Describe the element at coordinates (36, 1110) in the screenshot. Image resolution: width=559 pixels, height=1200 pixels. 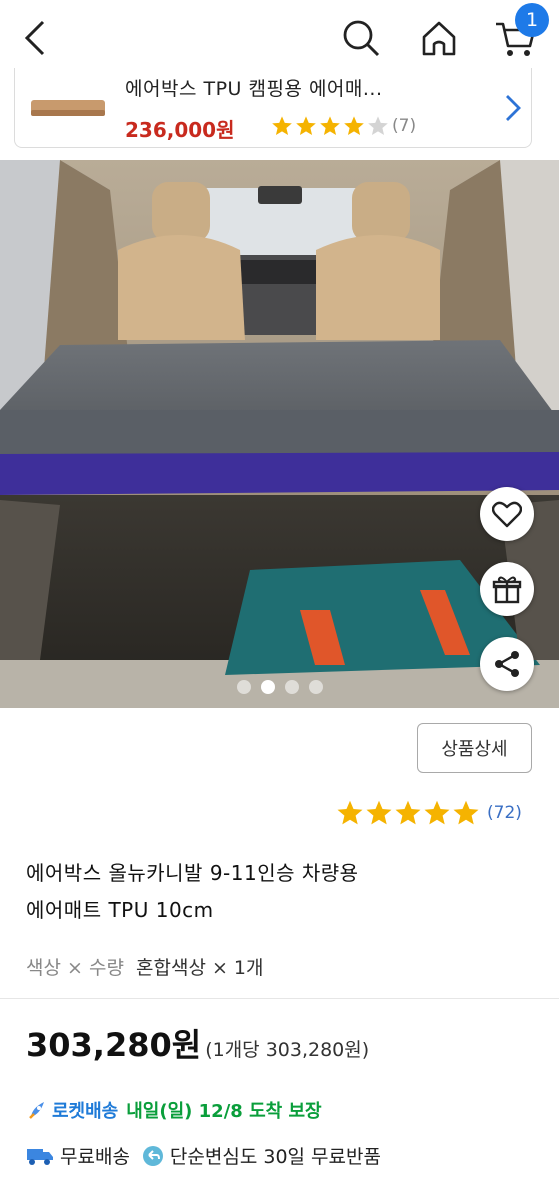
I see `rocket-icon` at that location.